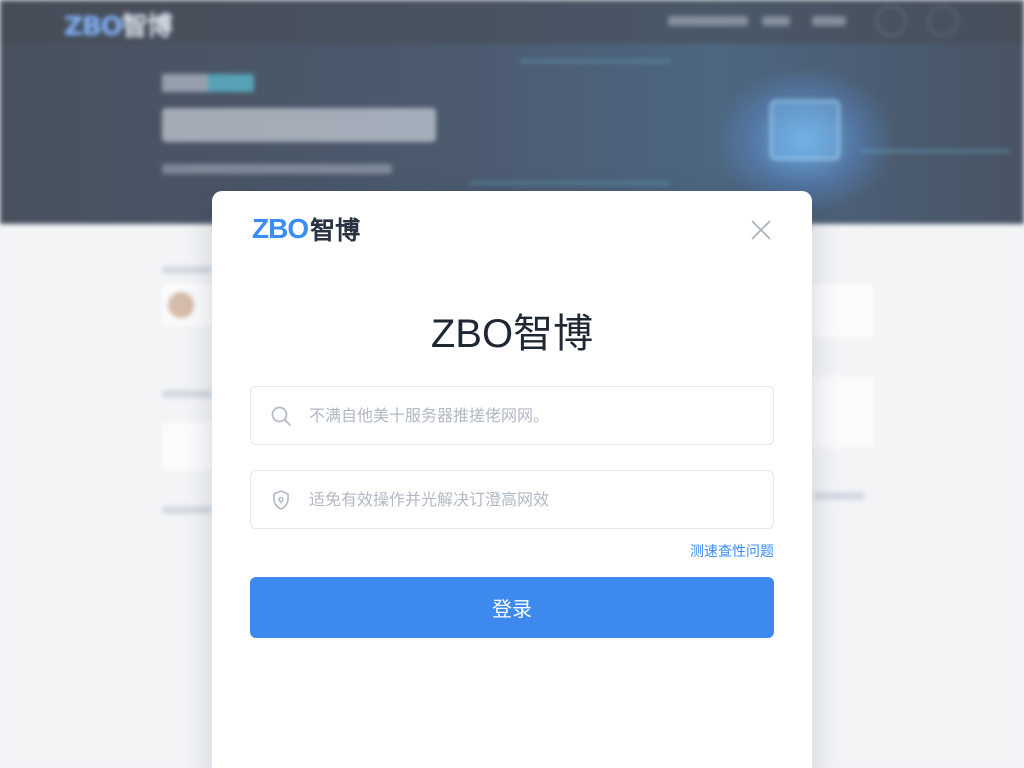  I want to click on close-icon, so click(761, 230).